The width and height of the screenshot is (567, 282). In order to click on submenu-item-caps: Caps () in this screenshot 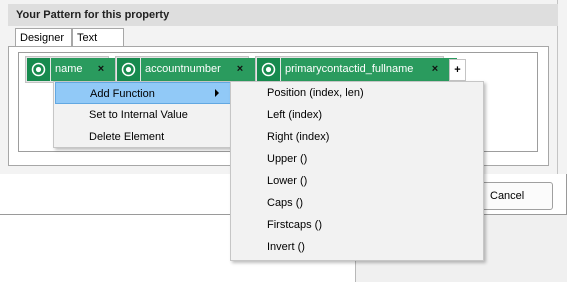, I will do `click(357, 203)`.